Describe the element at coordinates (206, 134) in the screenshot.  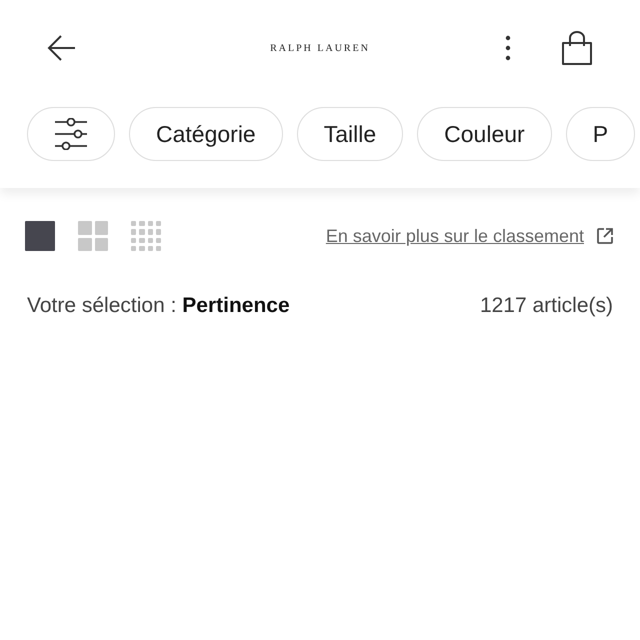
I see `filter-chip: Catégorie` at that location.